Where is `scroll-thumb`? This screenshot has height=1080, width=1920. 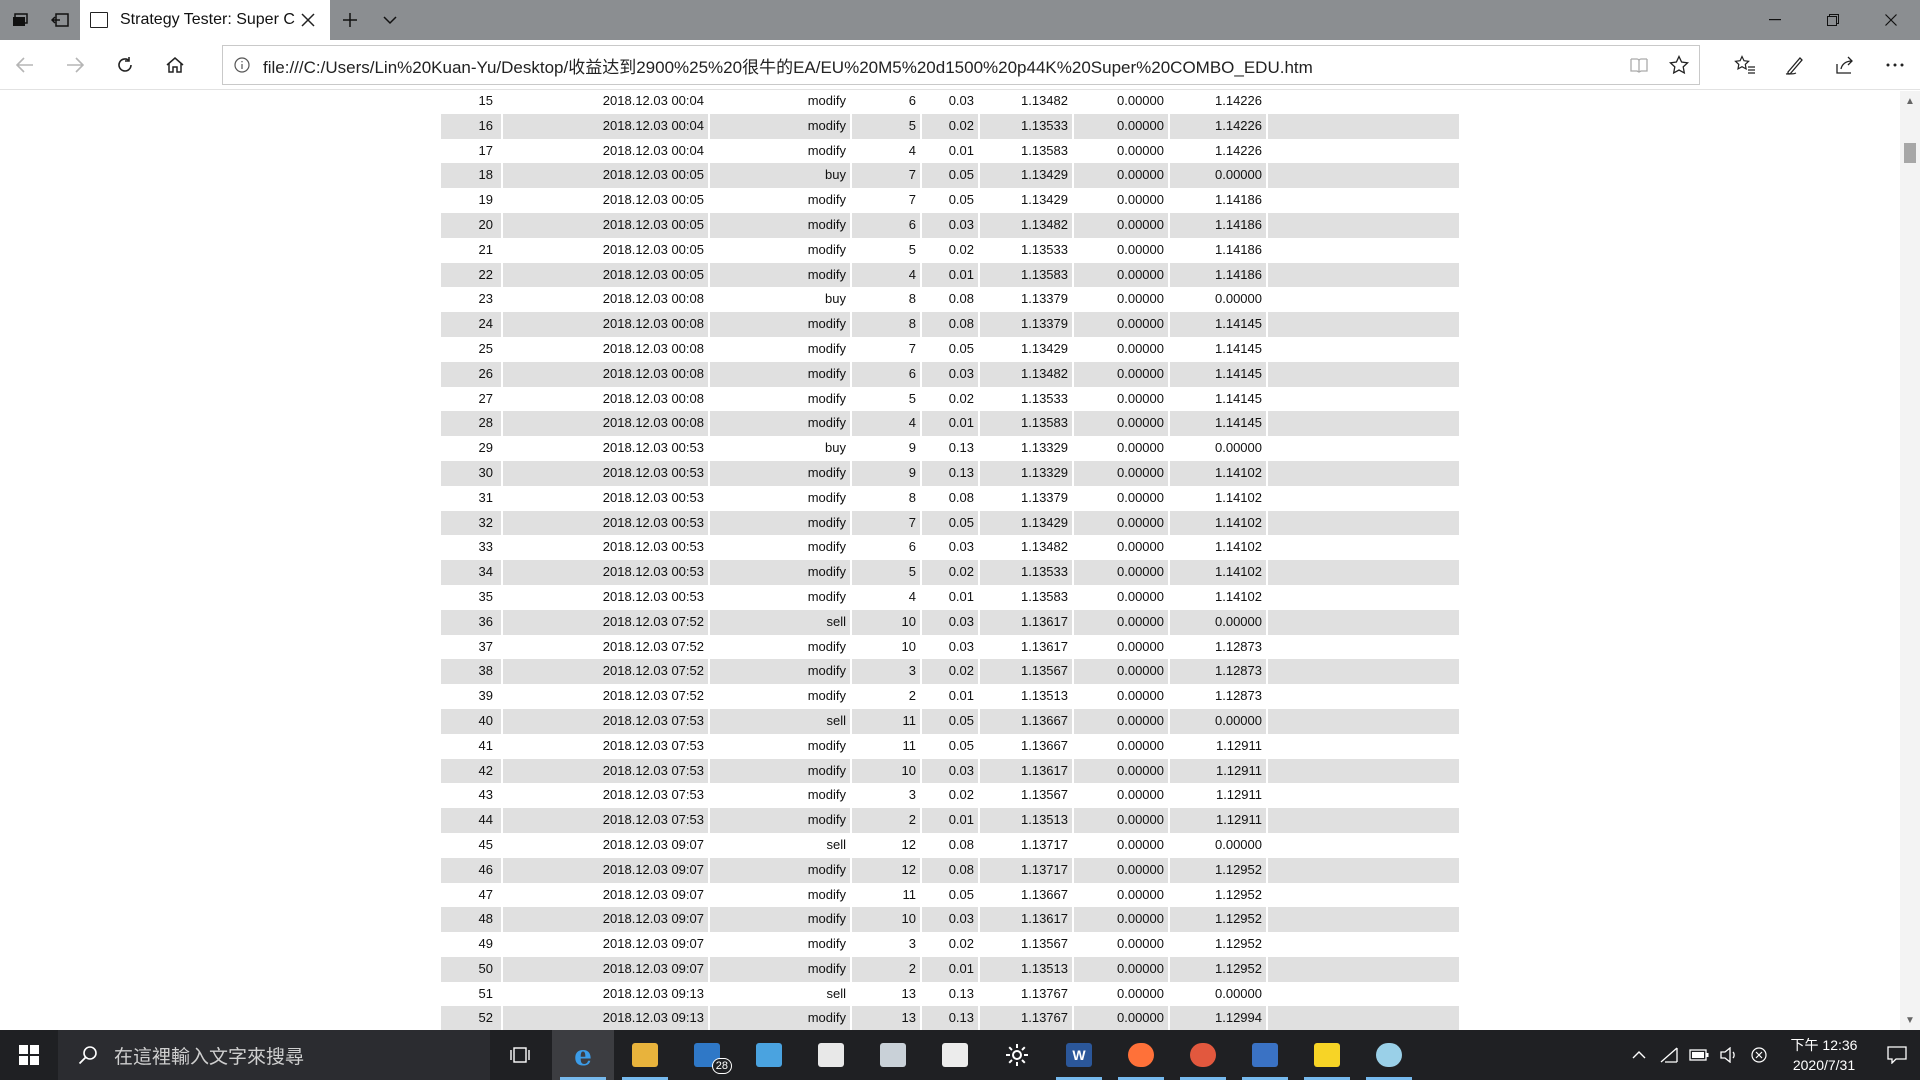
scroll-thumb is located at coordinates (1910, 153).